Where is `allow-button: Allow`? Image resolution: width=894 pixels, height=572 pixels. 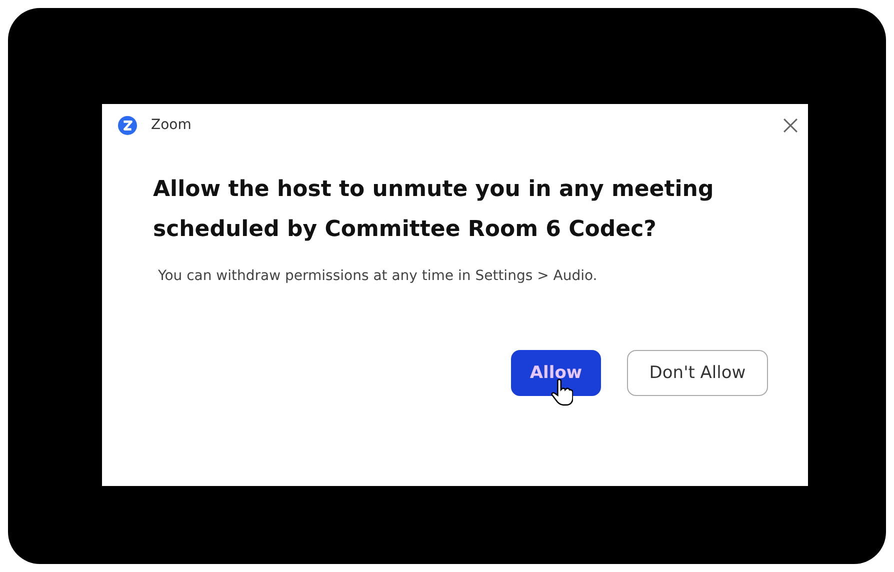
allow-button: Allow is located at coordinates (556, 373).